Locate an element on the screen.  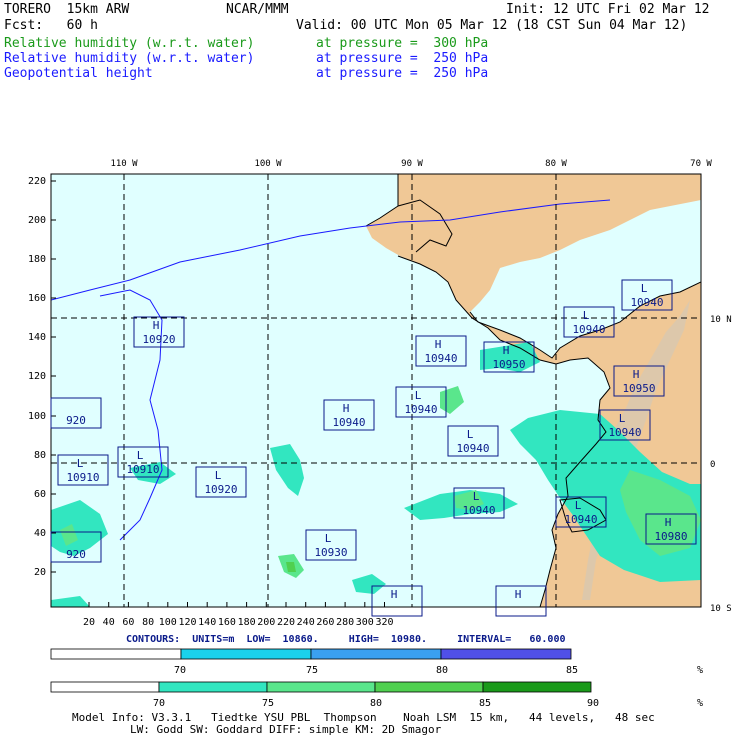
x-tick-label: 100 is located at coordinates (168, 622).